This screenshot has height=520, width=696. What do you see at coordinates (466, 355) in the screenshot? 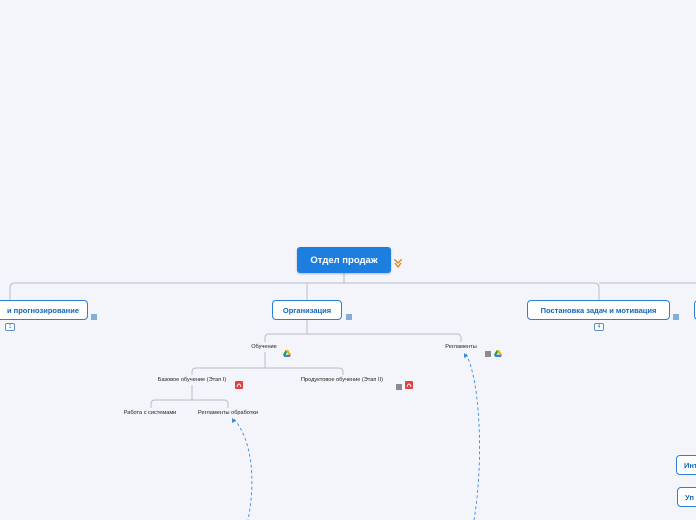
I see `relation-arrowhead-regulations` at bounding box center [466, 355].